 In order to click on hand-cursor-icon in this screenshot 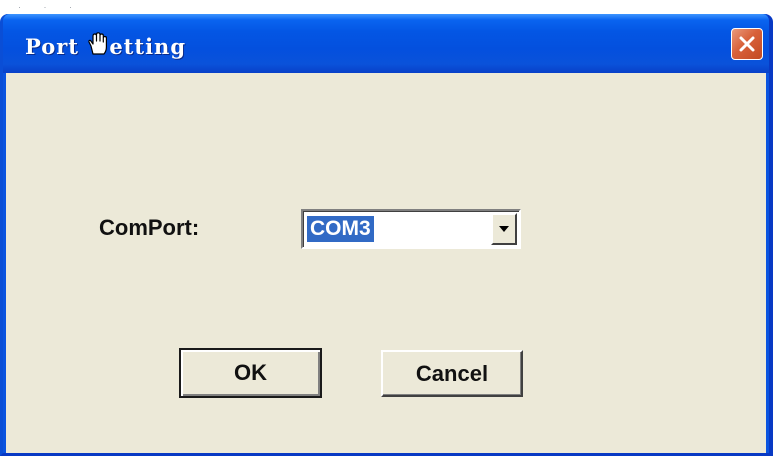, I will do `click(98, 43)`.